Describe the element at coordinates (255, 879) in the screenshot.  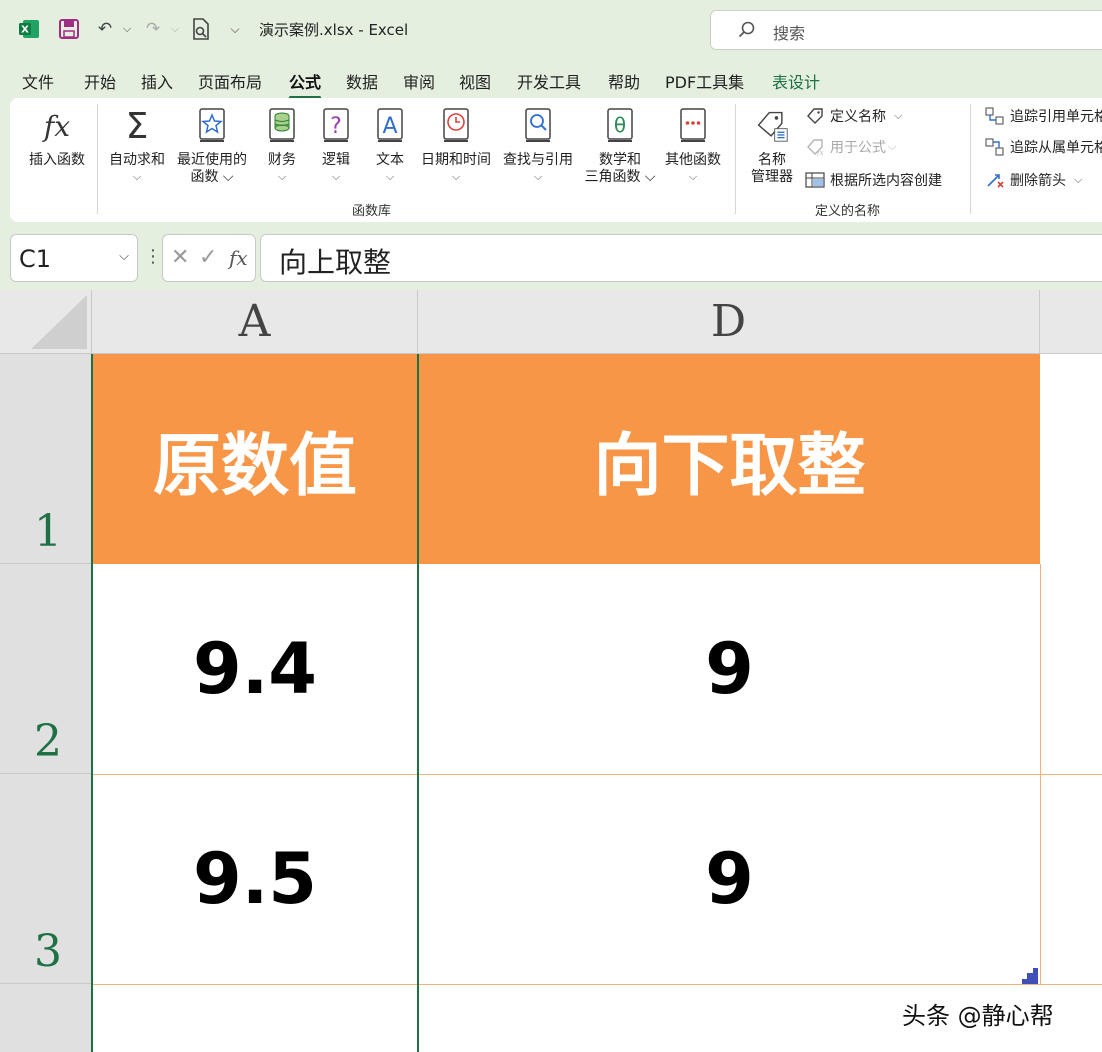
I see `cell-a3: 9.5` at that location.